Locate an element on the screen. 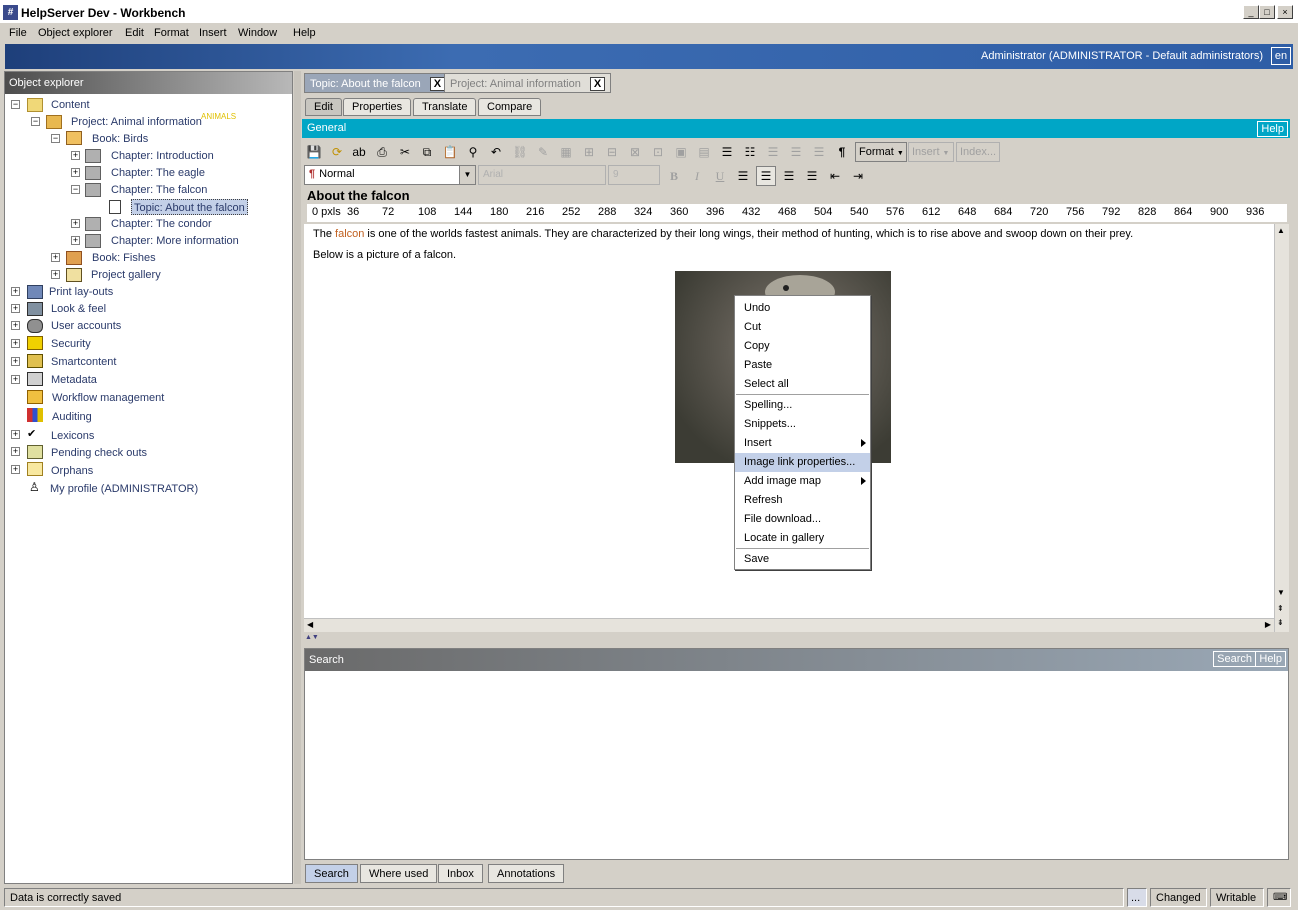 This screenshot has width=1298, height=910. menu-object-explorer: Object explorer is located at coordinates (75, 33).